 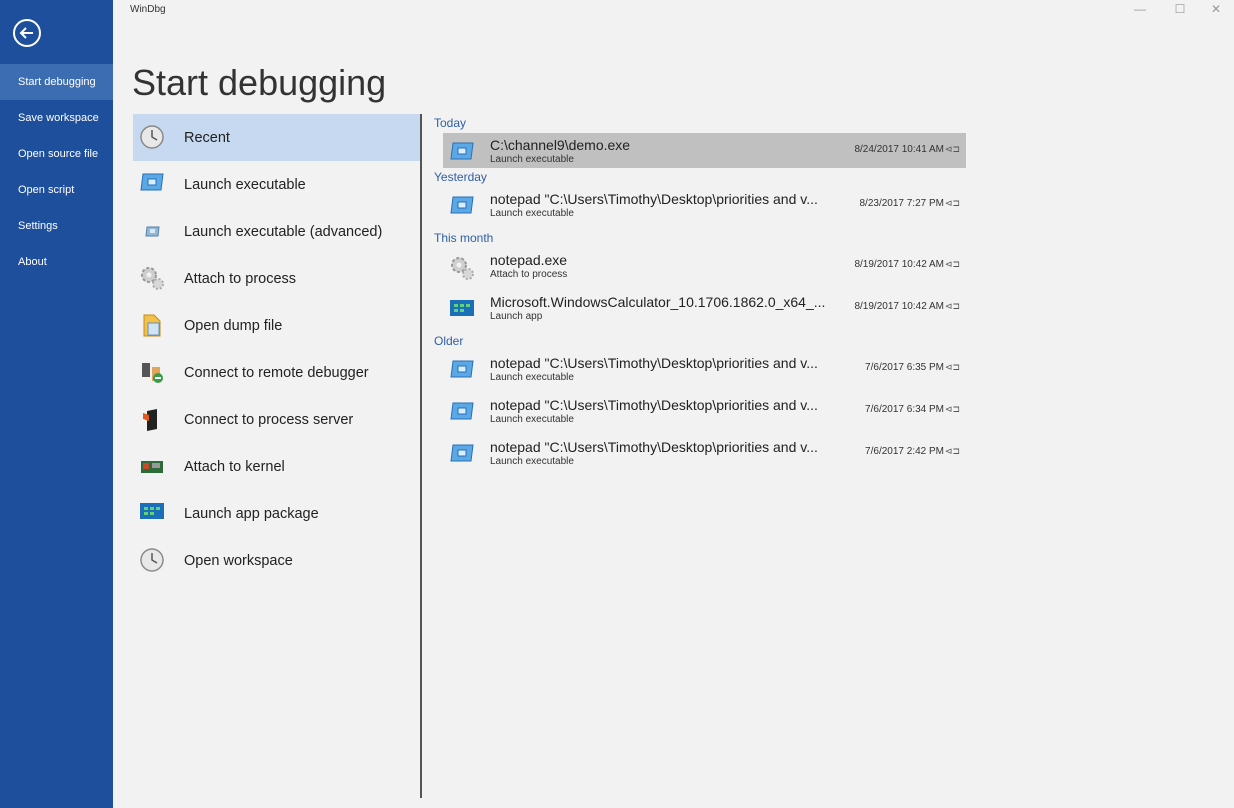 What do you see at coordinates (207, 138) in the screenshot?
I see `menu-item-label: Recent` at bounding box center [207, 138].